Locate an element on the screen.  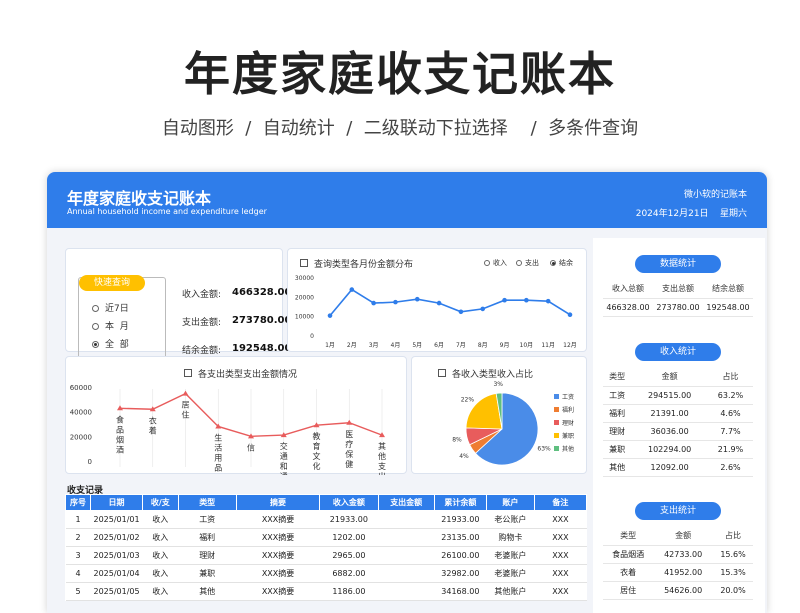
header-date: 2024年12月21日 星期六 is located at coordinates (691, 214).